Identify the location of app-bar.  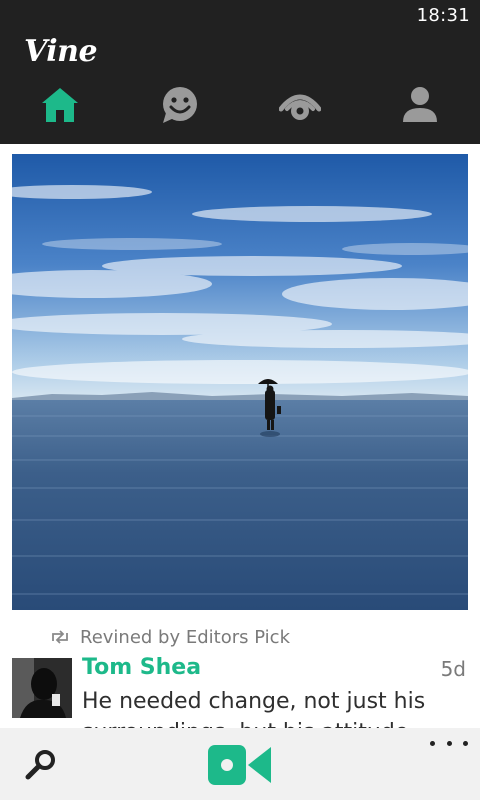
(240, 764).